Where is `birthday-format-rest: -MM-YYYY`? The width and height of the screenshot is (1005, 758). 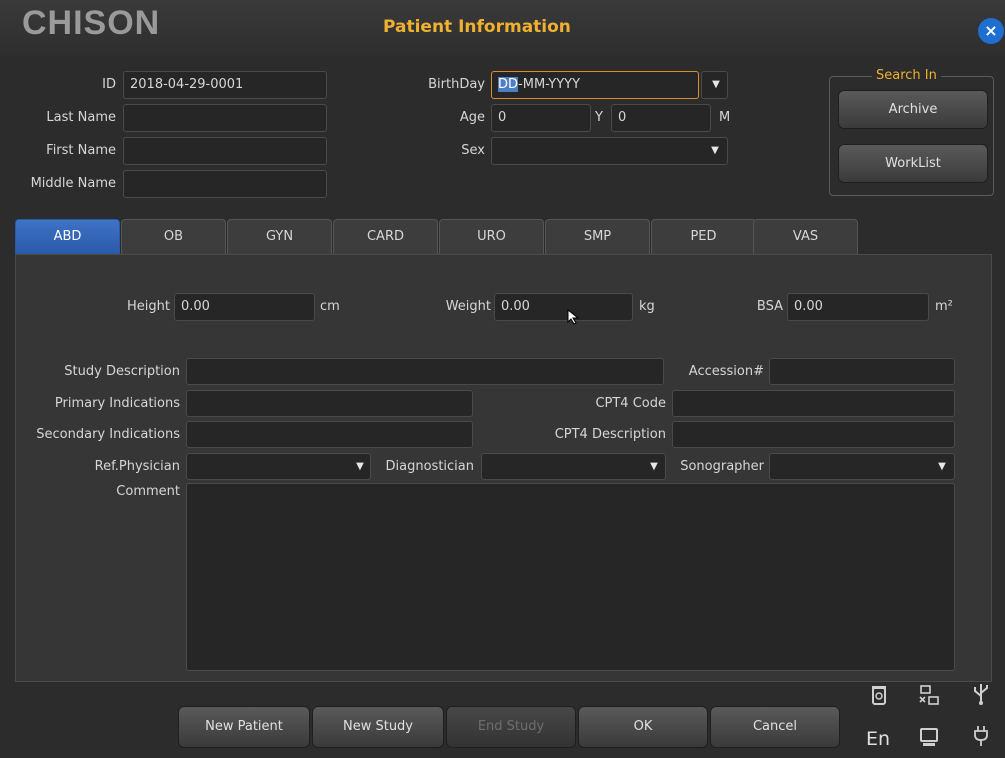 birthday-format-rest: -MM-YYYY is located at coordinates (549, 84).